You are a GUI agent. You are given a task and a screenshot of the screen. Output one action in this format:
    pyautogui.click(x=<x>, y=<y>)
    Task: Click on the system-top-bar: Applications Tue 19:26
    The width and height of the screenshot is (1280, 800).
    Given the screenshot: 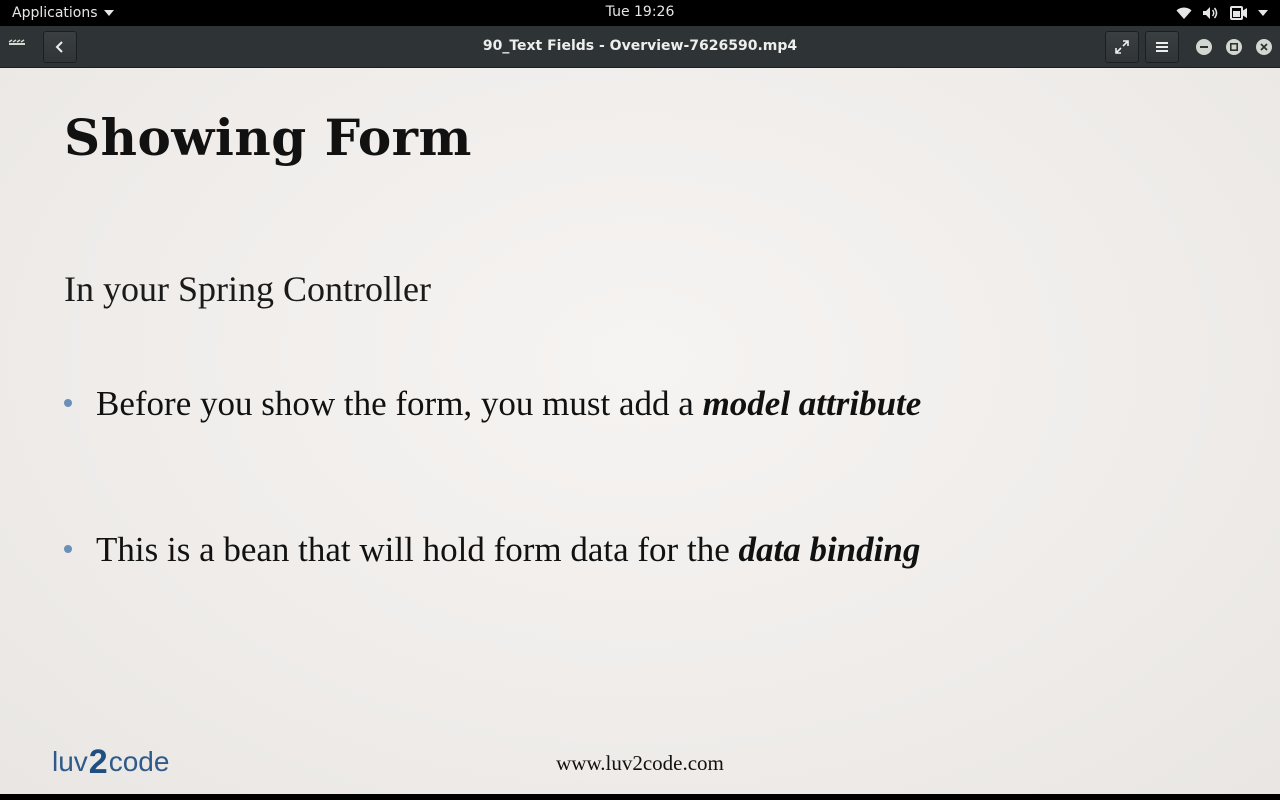 What is the action you would take?
    pyautogui.click(x=640, y=13)
    